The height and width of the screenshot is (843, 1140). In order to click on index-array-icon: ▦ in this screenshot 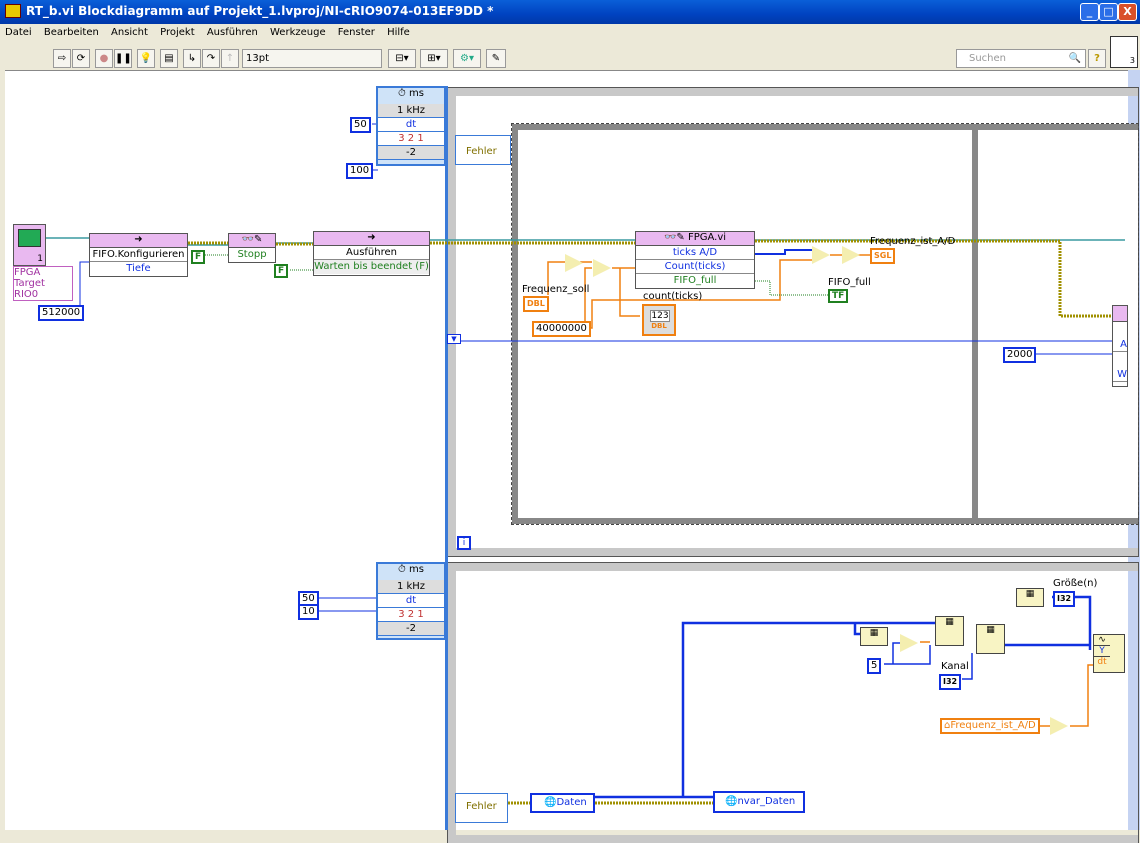, I will do `click(990, 639)`.